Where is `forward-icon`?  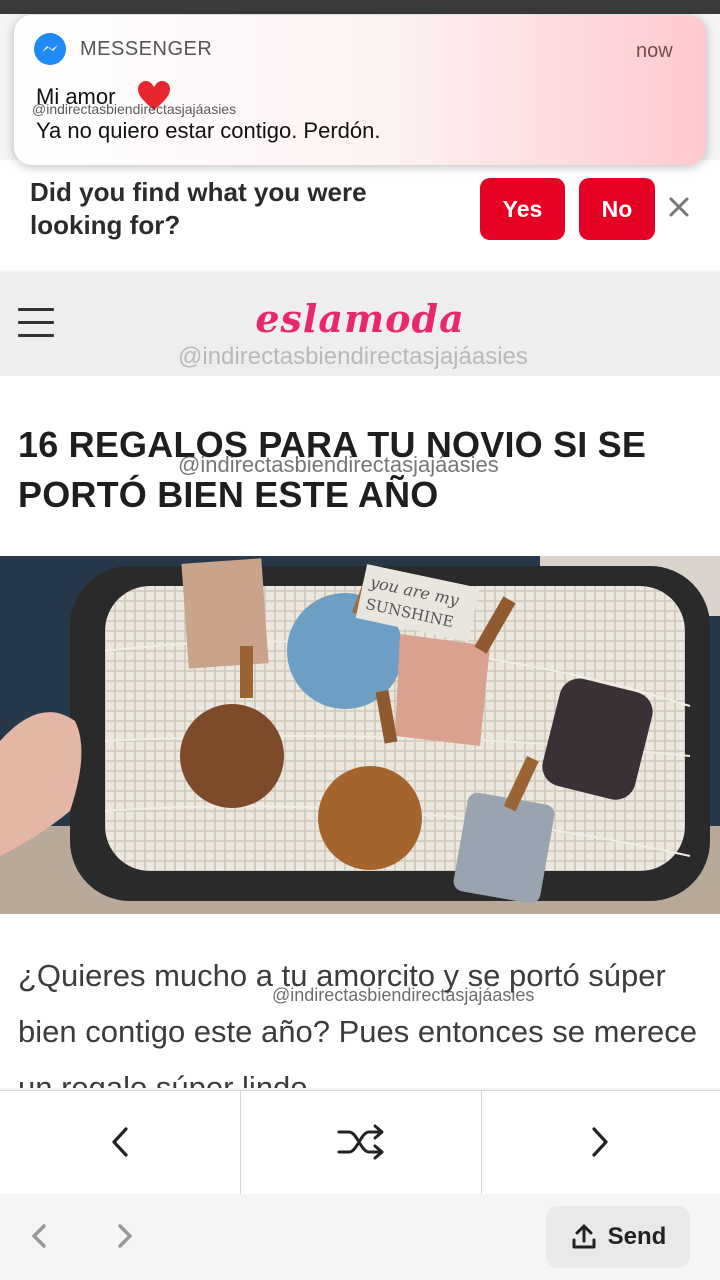 forward-icon is located at coordinates (124, 1236).